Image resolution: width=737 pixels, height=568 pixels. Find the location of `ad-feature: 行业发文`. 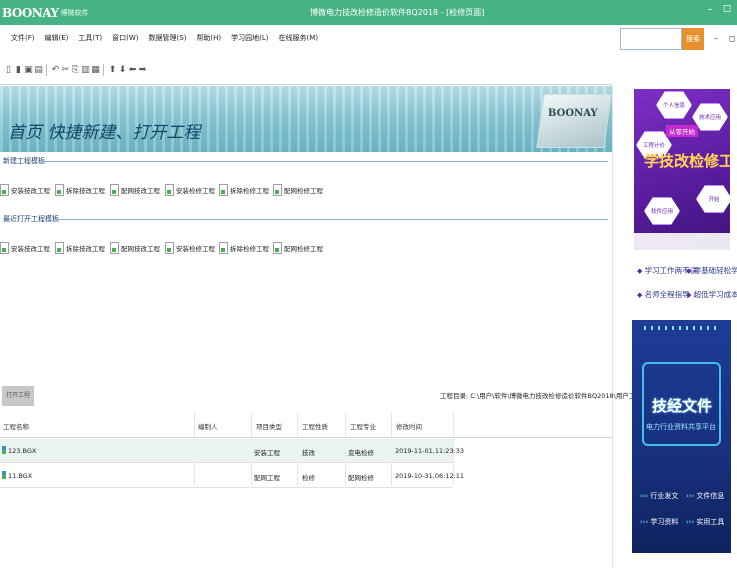

ad-feature: 行业发文 is located at coordinates (659, 496).